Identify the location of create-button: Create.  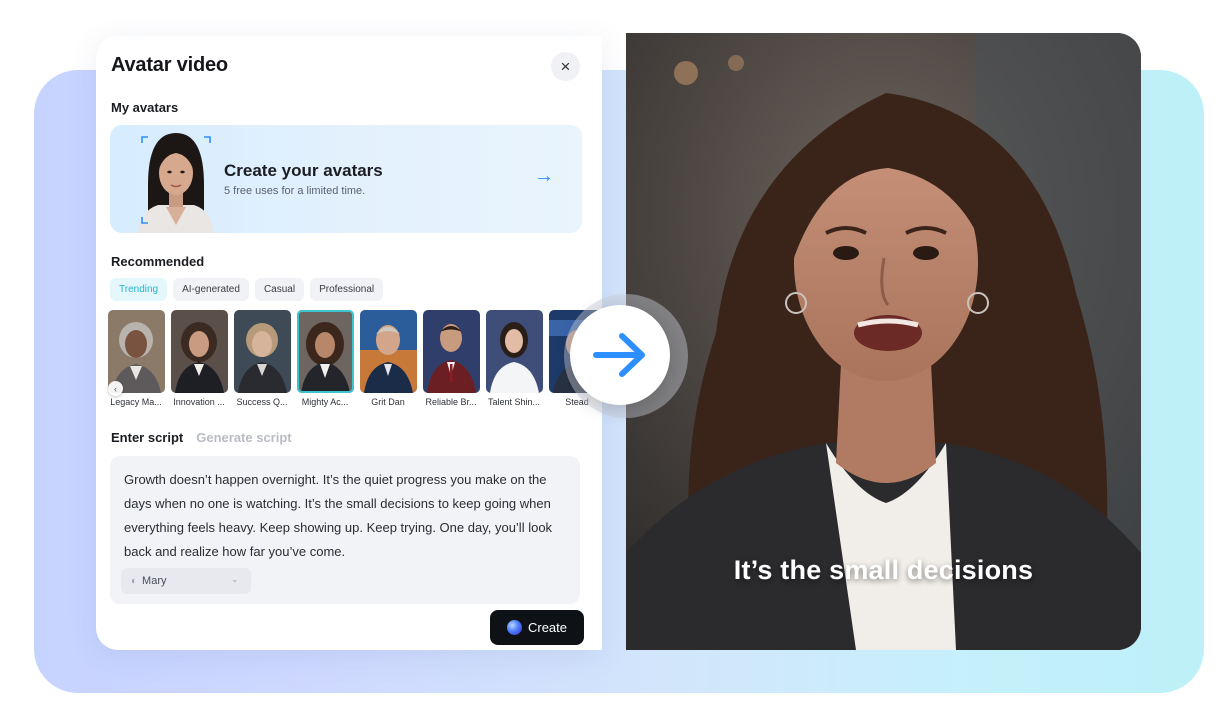
(537, 627).